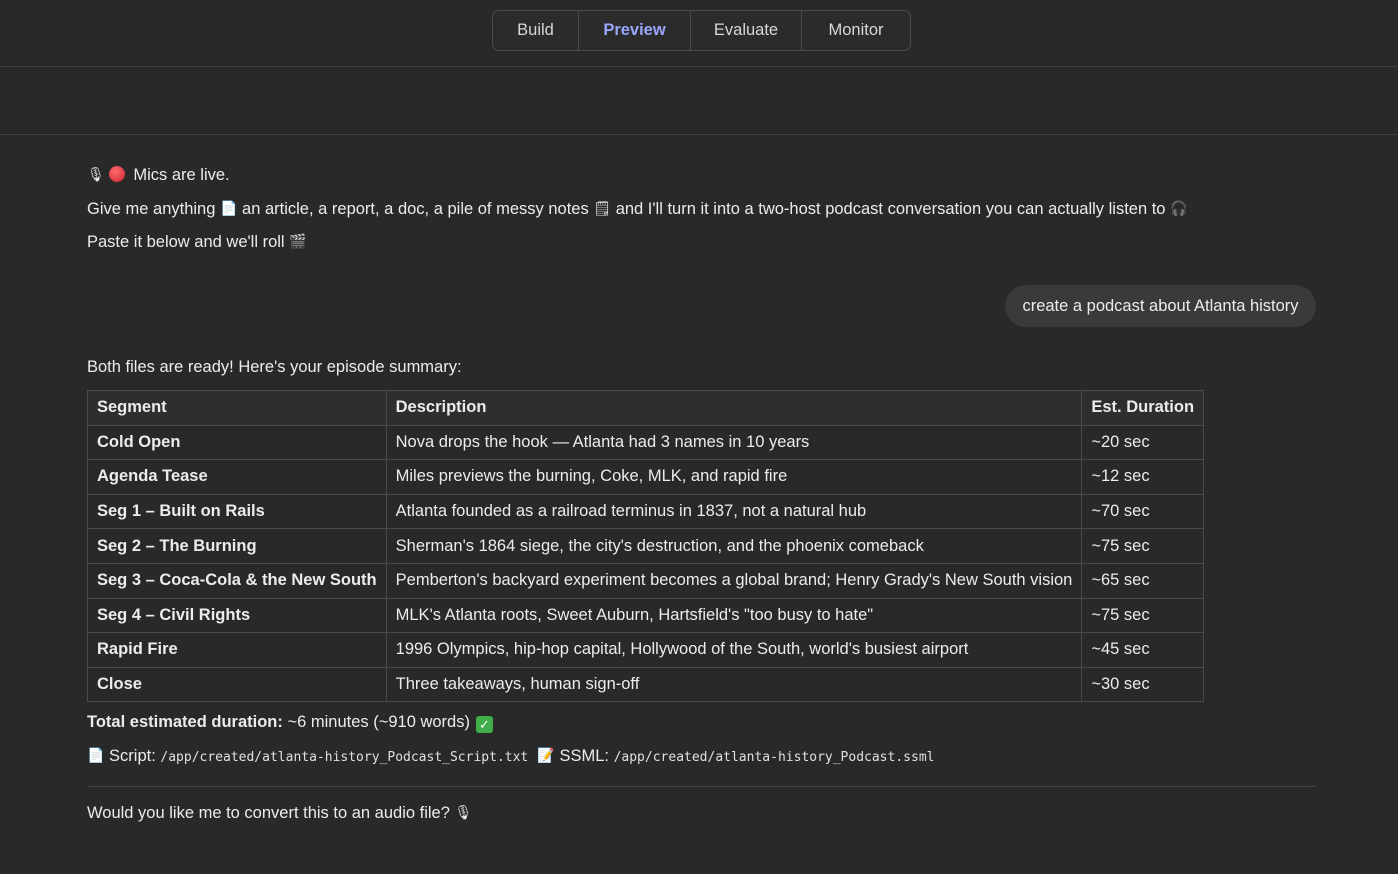  What do you see at coordinates (1143, 477) in the screenshot?
I see `duration-cell: ~12 sec` at bounding box center [1143, 477].